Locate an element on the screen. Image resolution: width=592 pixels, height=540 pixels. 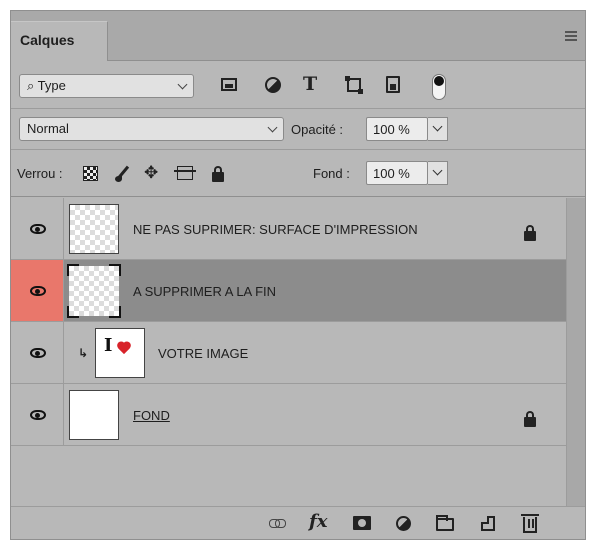
opacity-field: 100 % is located at coordinates (397, 129).